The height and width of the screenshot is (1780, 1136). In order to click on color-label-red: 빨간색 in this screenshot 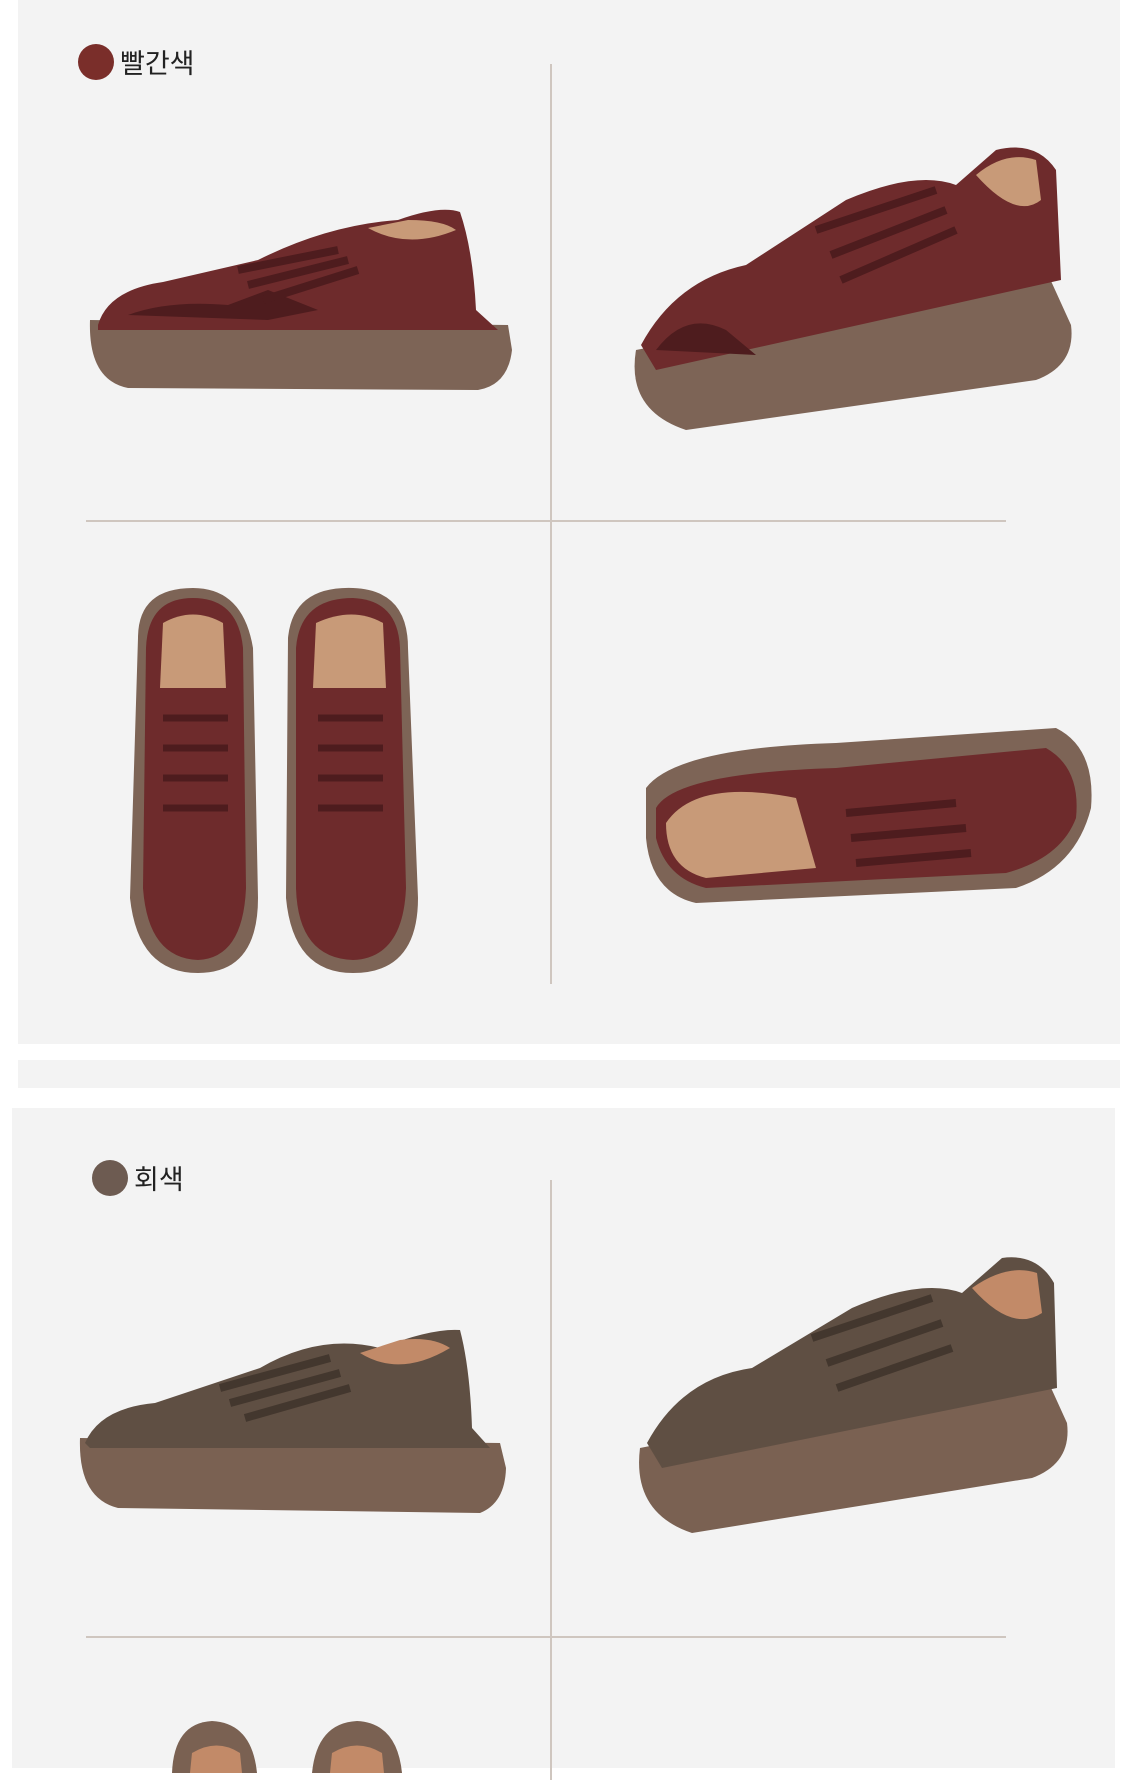, I will do `click(136, 61)`.